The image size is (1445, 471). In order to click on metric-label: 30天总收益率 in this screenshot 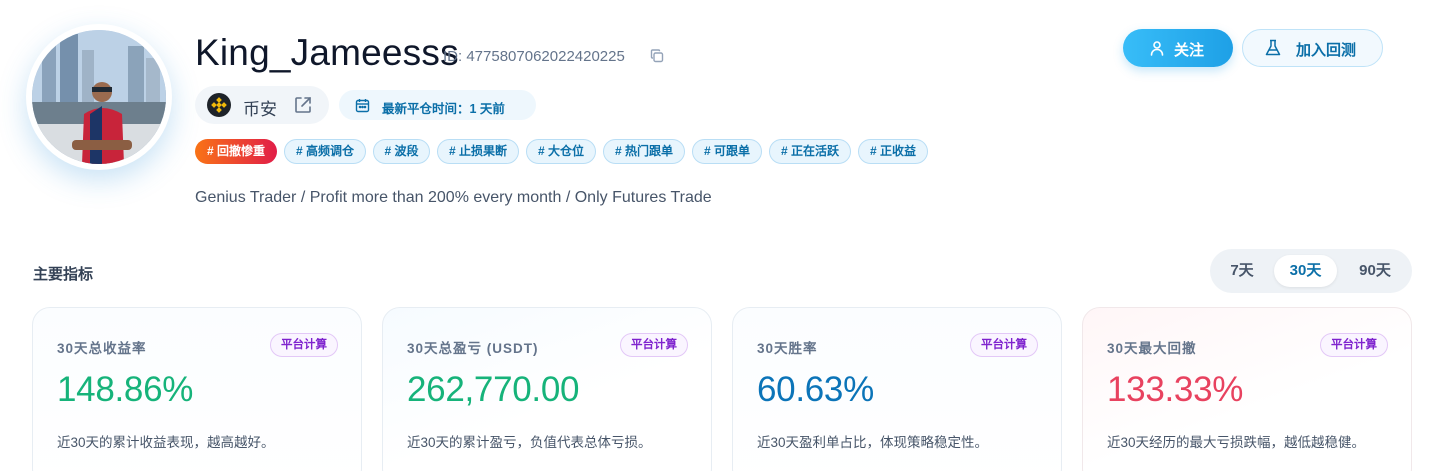, I will do `click(102, 348)`.